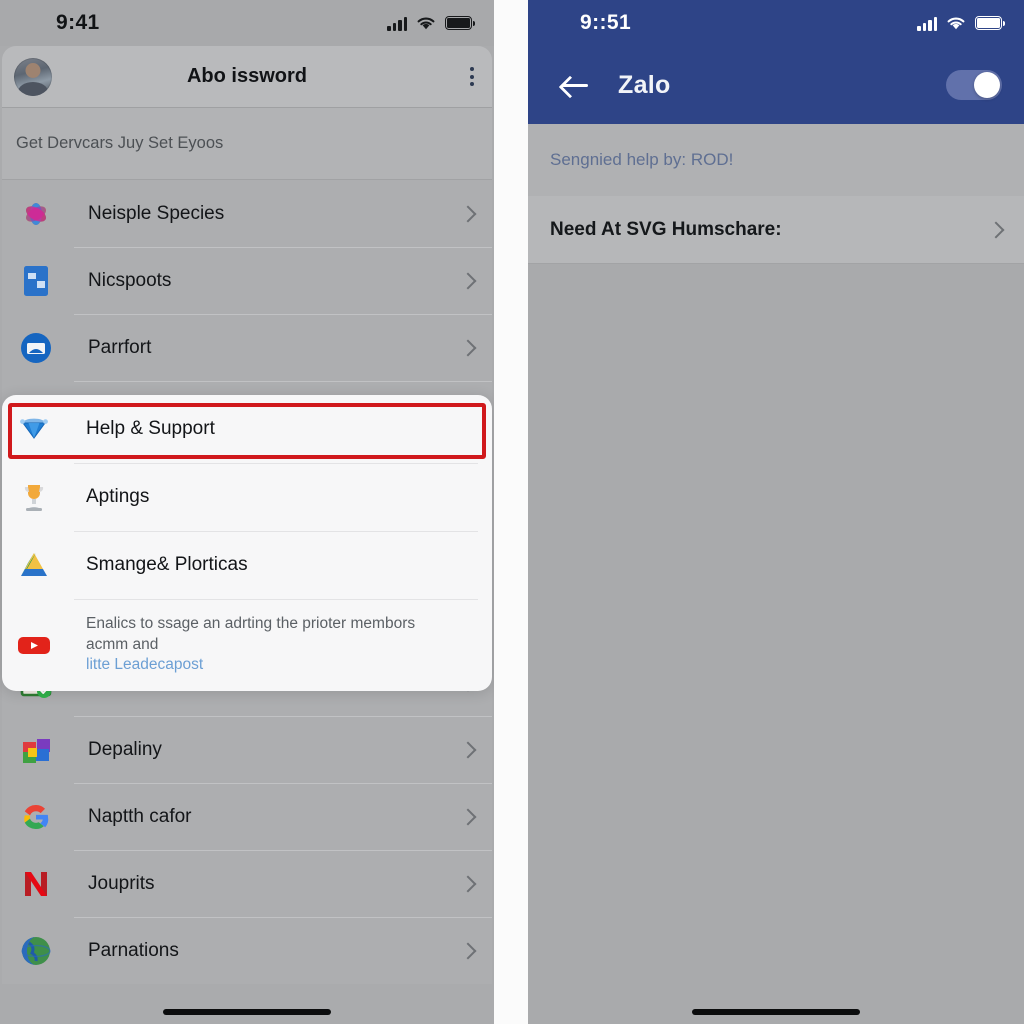  I want to click on gem-icon, so click(34, 429).